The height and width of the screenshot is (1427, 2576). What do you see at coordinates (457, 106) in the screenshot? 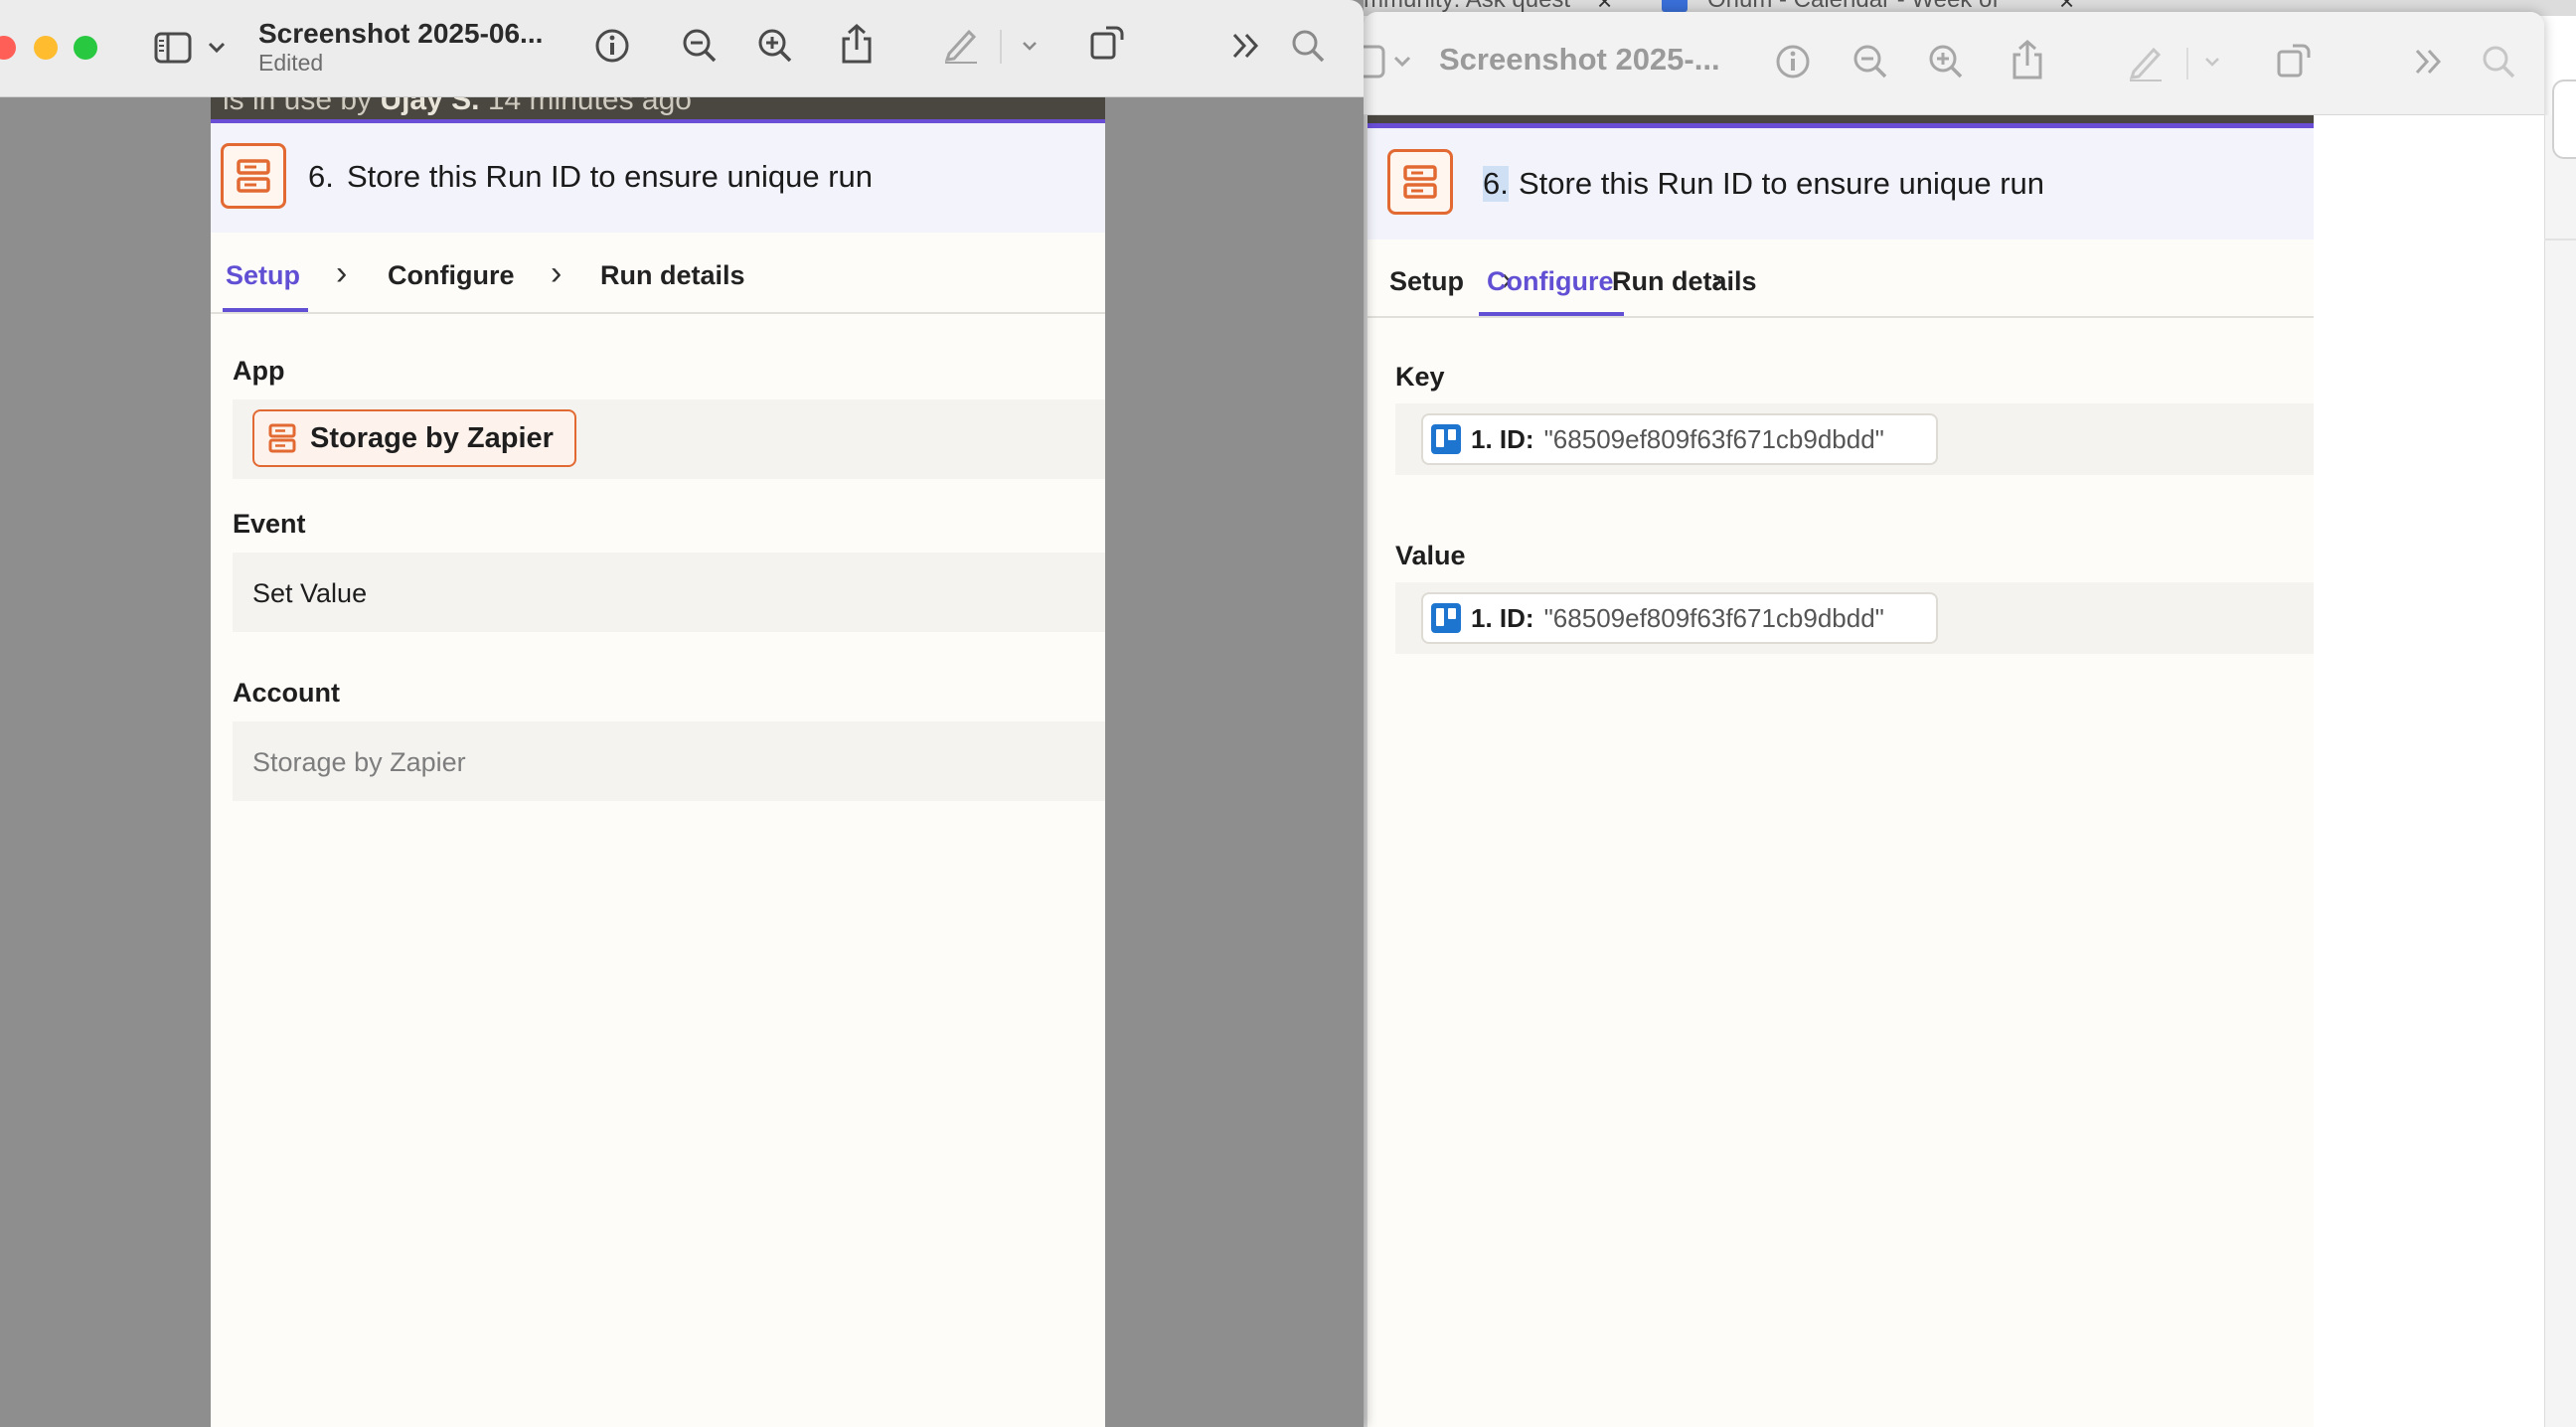
I see `in-use-text: is in use by Ujay S. 14 minutes ago` at bounding box center [457, 106].